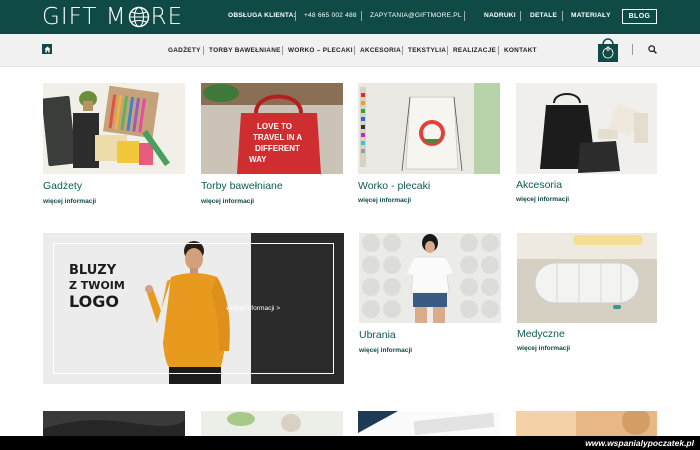 The height and width of the screenshot is (450, 700). Describe the element at coordinates (652, 49) in the screenshot. I see `search-icon` at that location.